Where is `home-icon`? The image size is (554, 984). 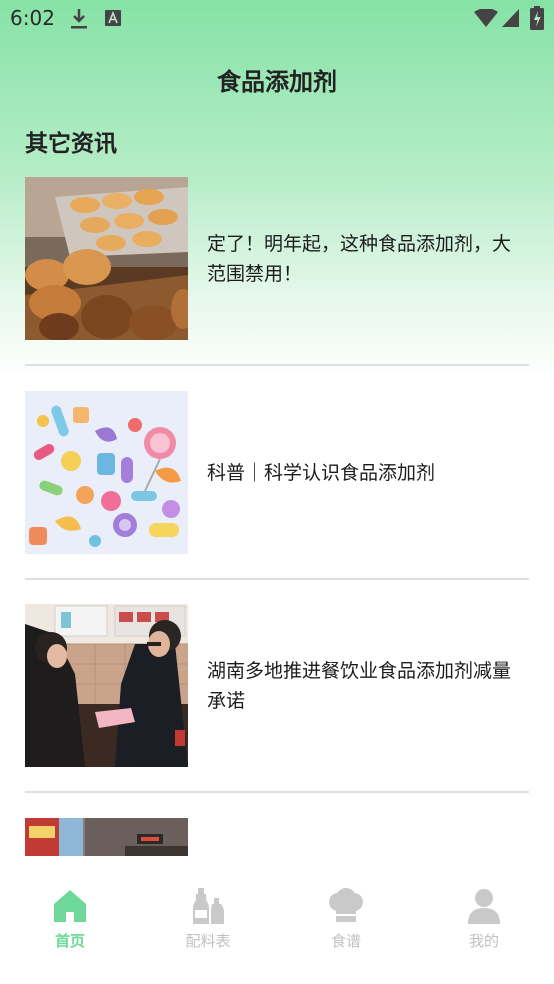
home-icon is located at coordinates (70, 906).